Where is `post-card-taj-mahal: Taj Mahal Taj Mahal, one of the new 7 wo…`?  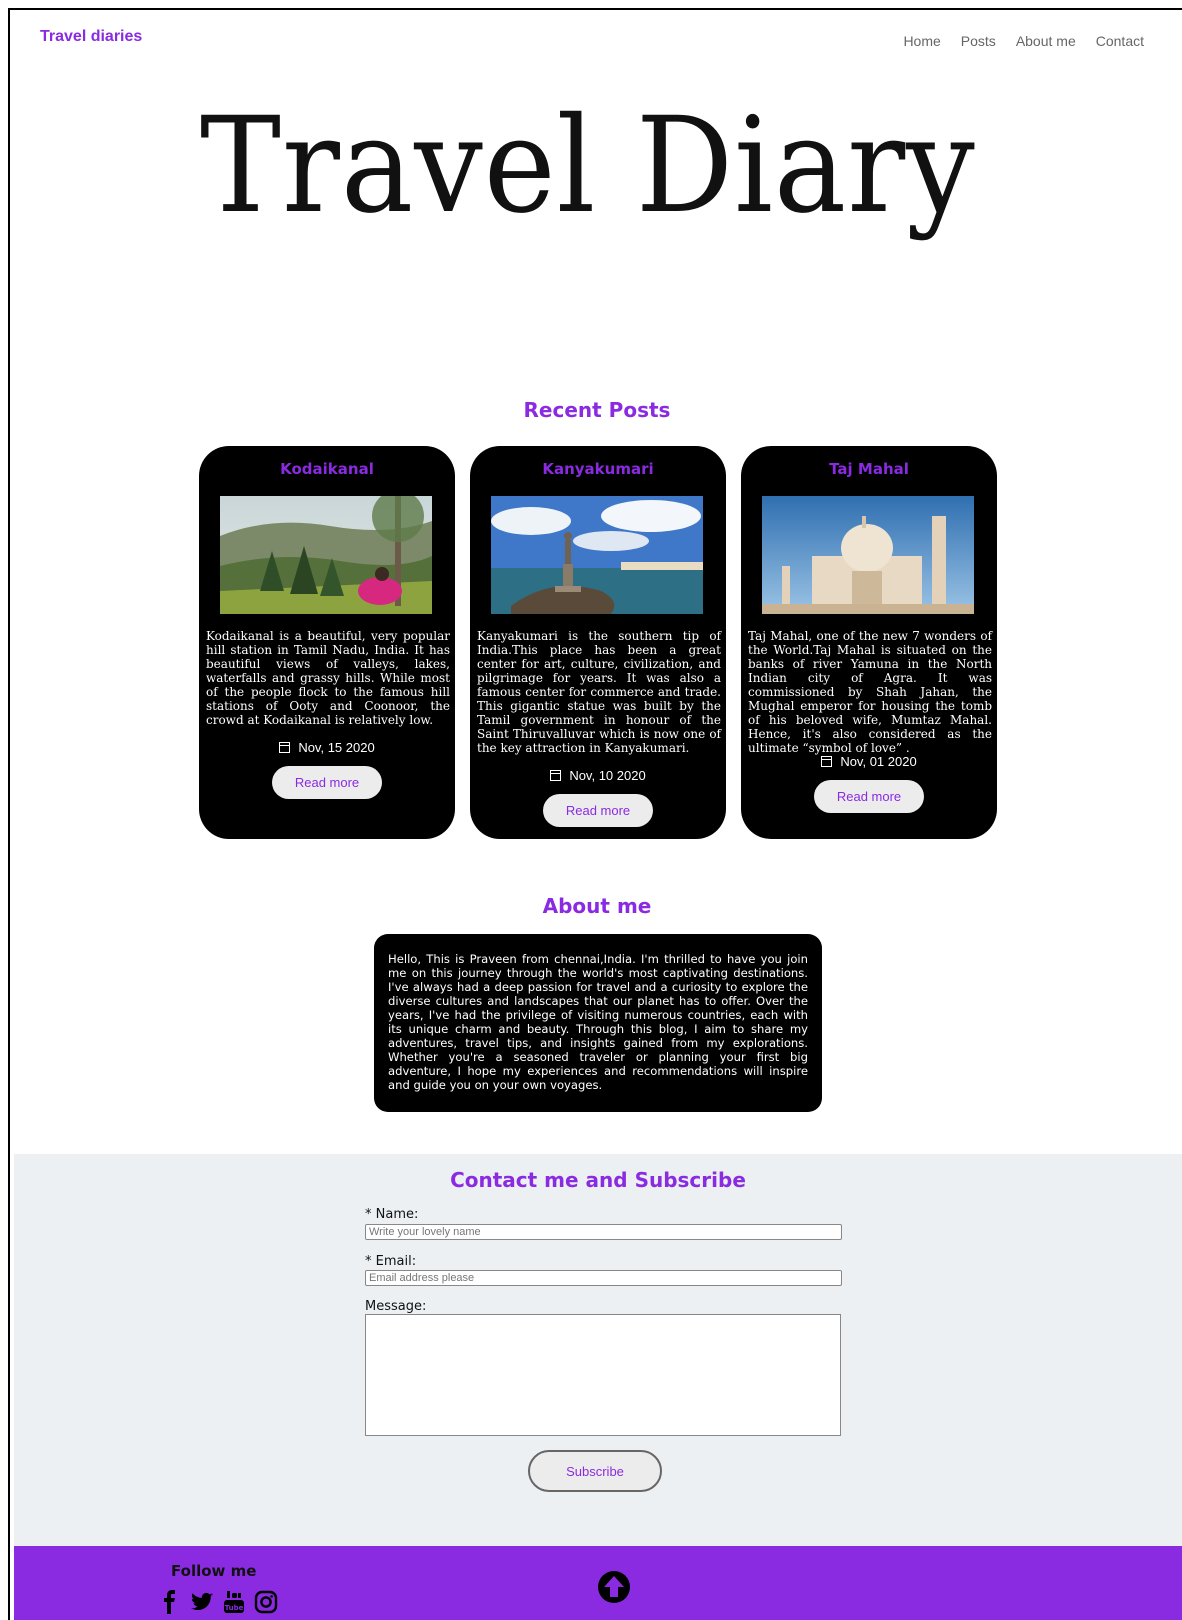 post-card-taj-mahal: Taj Mahal Taj Mahal, one of the new 7 wo… is located at coordinates (869, 642).